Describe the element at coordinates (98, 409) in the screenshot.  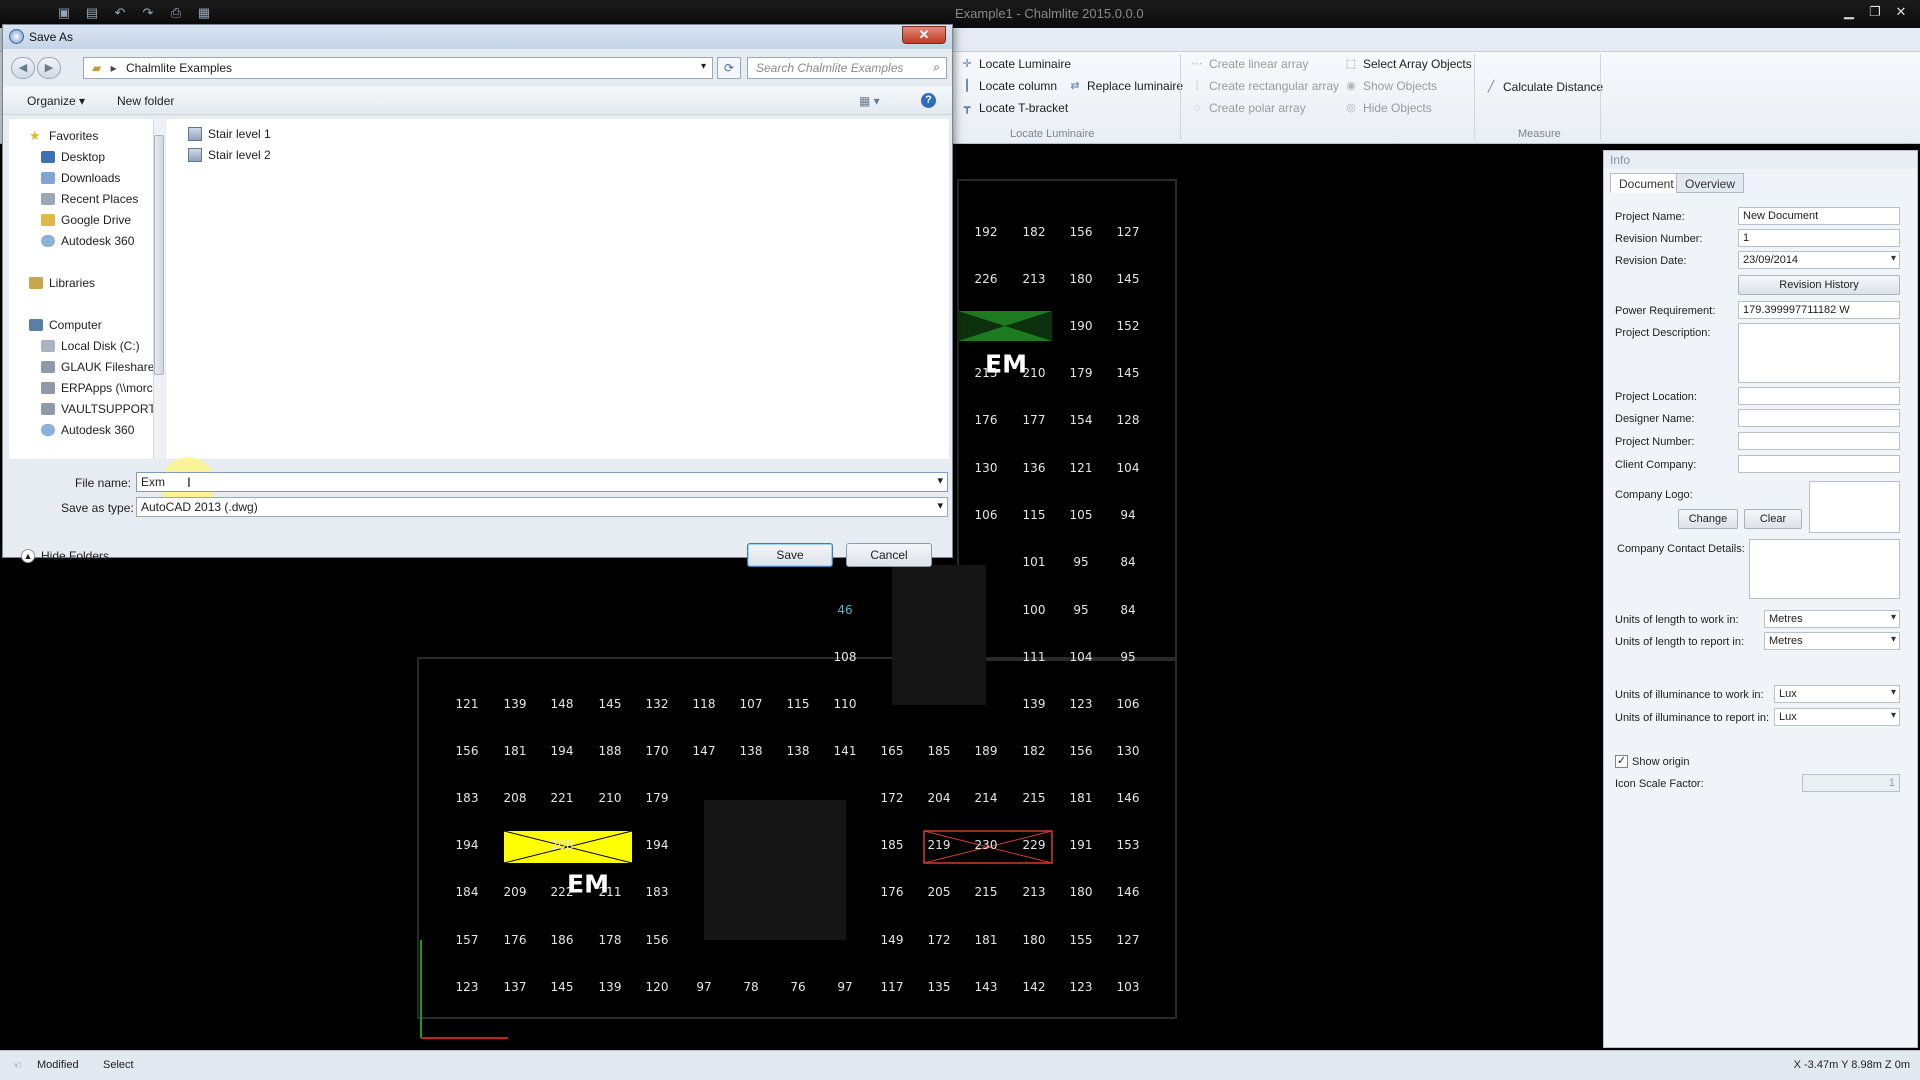
I see `nav-vaultsupport: VAULTSUPPORT` at that location.